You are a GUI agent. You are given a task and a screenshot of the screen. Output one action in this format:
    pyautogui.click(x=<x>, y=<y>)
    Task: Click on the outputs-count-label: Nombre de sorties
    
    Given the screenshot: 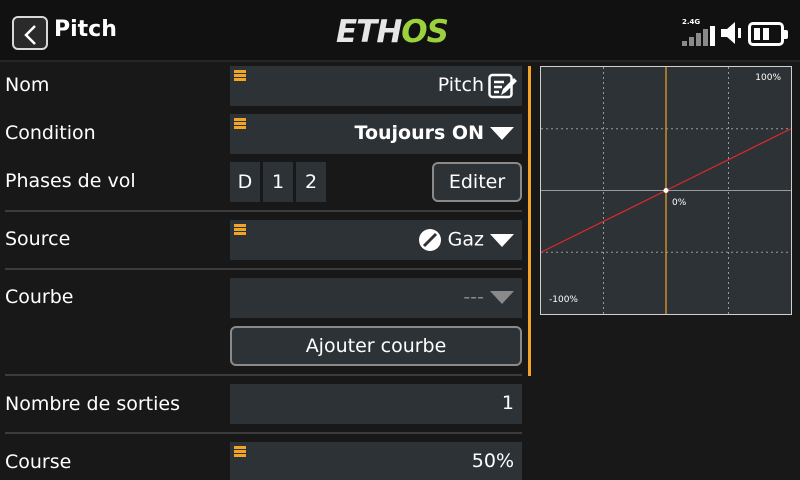 What is the action you would take?
    pyautogui.click(x=92, y=404)
    